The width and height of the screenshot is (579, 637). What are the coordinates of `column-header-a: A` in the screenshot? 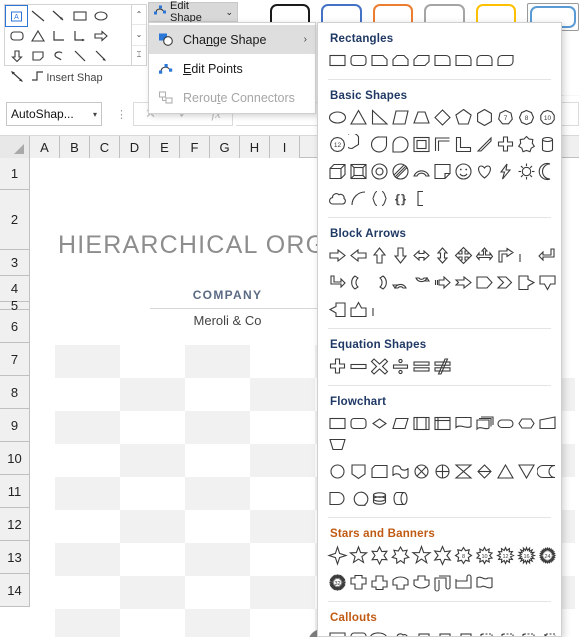 It's located at (45, 147).